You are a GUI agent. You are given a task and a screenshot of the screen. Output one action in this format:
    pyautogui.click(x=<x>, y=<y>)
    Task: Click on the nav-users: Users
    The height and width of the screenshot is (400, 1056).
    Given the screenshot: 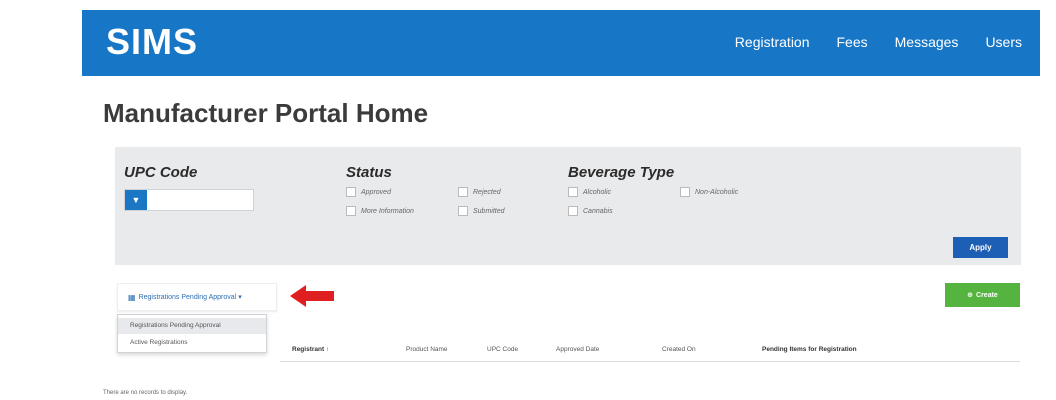 What is the action you would take?
    pyautogui.click(x=1003, y=42)
    